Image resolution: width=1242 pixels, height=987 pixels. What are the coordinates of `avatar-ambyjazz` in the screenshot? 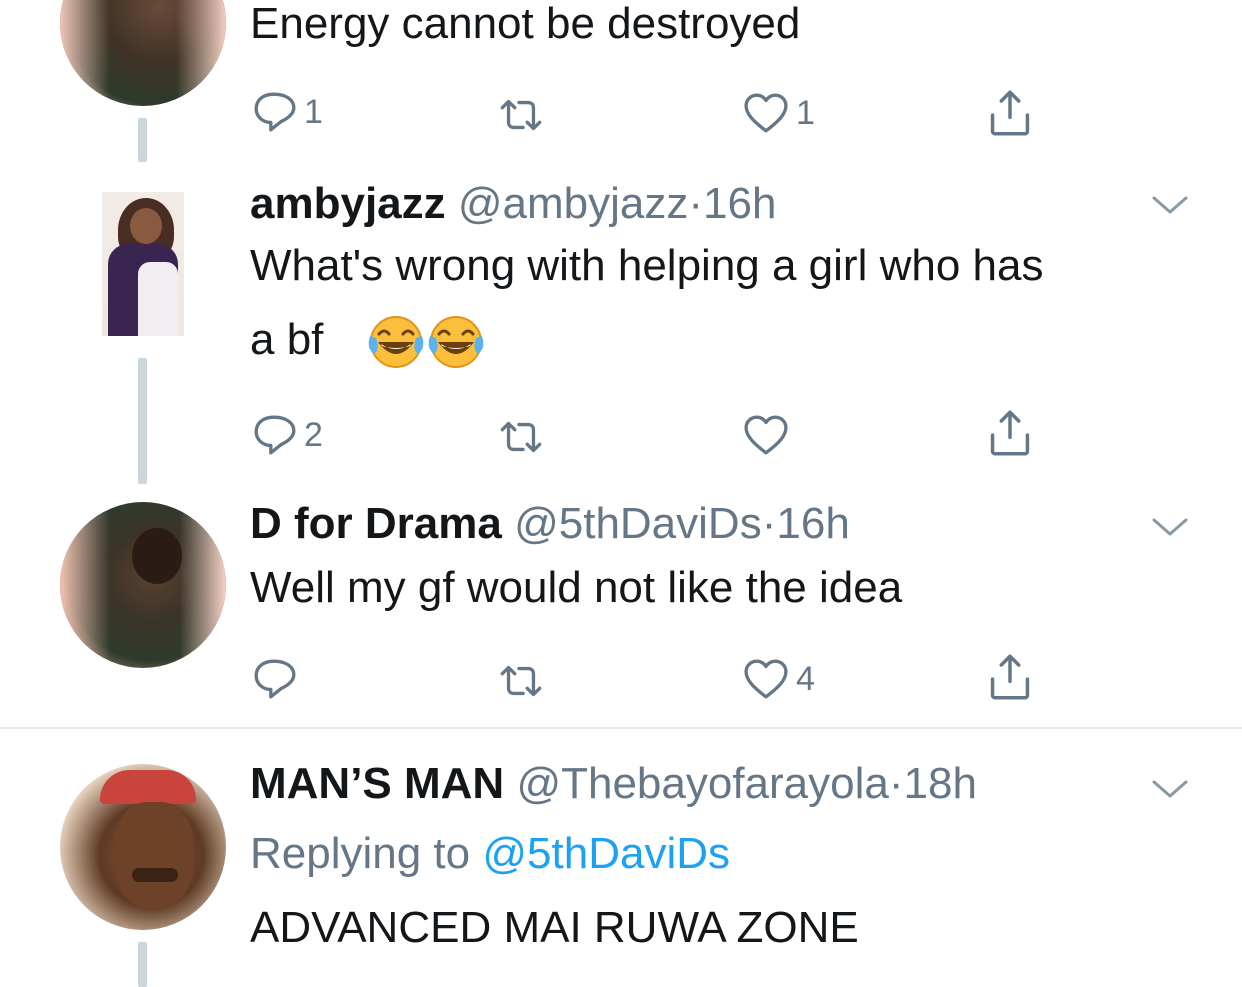 It's located at (143, 264).